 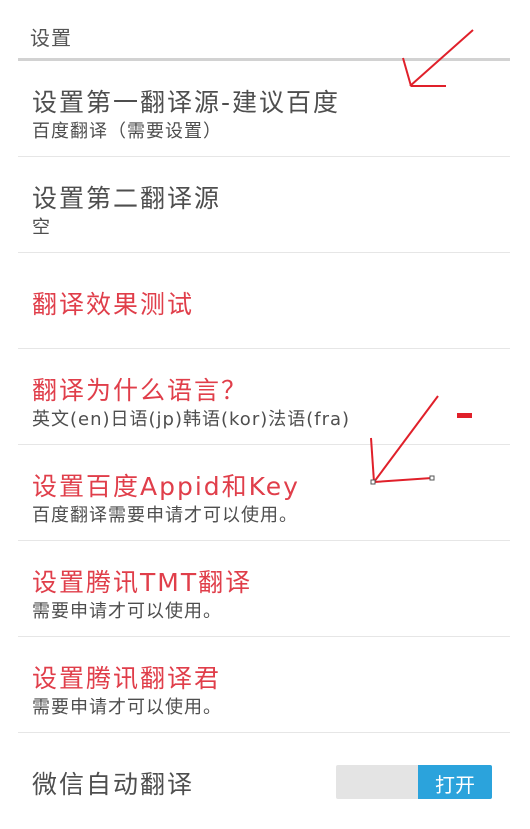 What do you see at coordinates (142, 582) in the screenshot?
I see `setting-title: 设置腾讯TMT翻译` at bounding box center [142, 582].